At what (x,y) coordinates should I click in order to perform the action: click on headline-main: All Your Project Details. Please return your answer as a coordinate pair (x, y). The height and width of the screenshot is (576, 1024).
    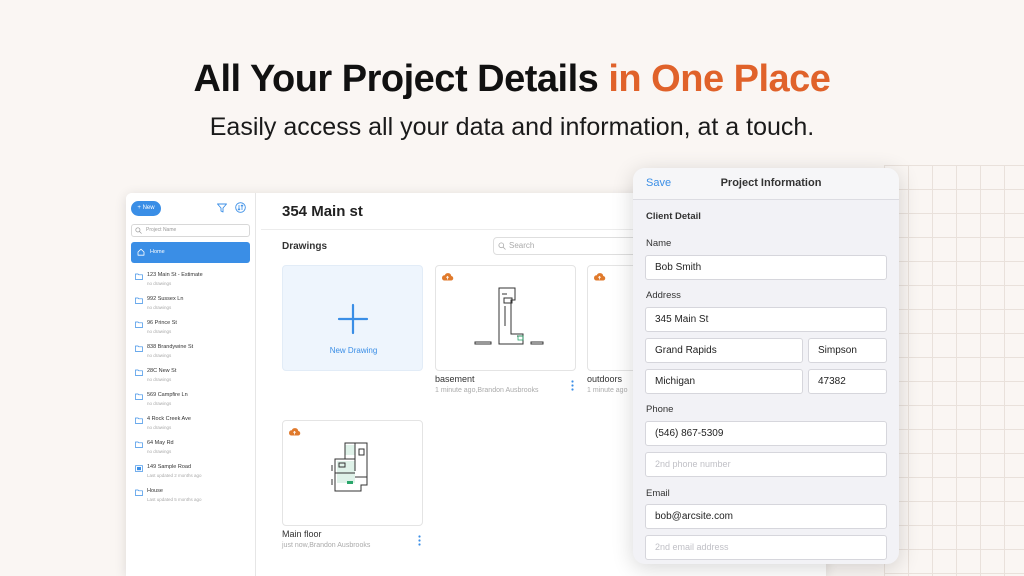
    Looking at the image, I should click on (396, 79).